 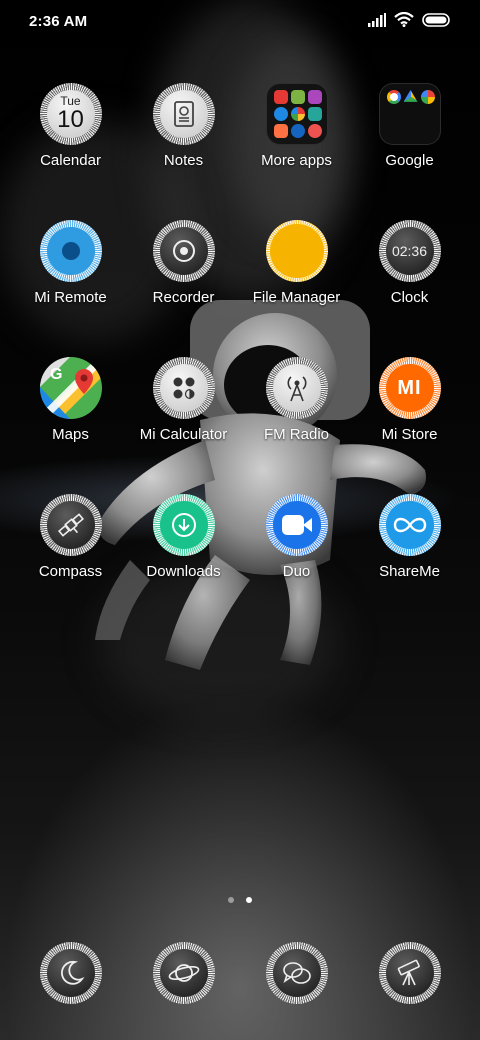 What do you see at coordinates (410, 525) in the screenshot?
I see `infinity-icon` at bounding box center [410, 525].